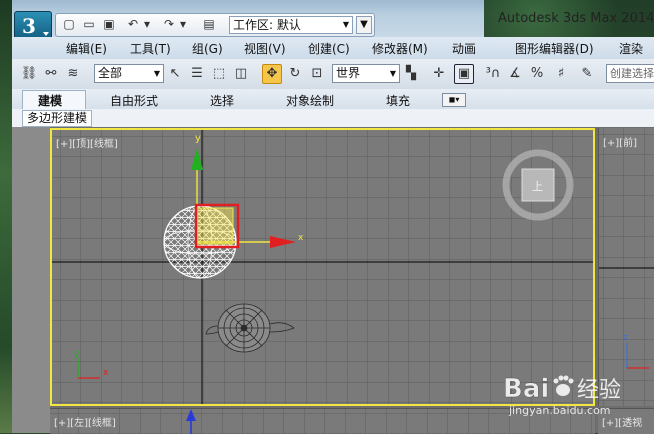  I want to click on select-by-name-icon: ☰, so click(197, 74).